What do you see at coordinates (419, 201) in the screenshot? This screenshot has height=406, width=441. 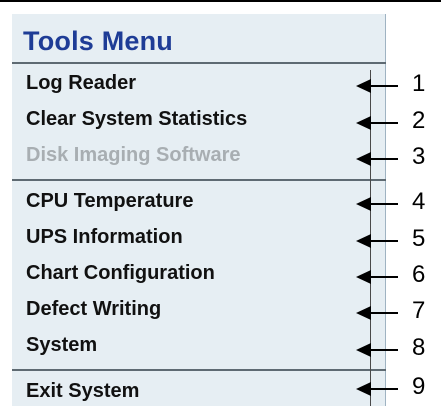 I see `annotation-number-4: 4` at bounding box center [419, 201].